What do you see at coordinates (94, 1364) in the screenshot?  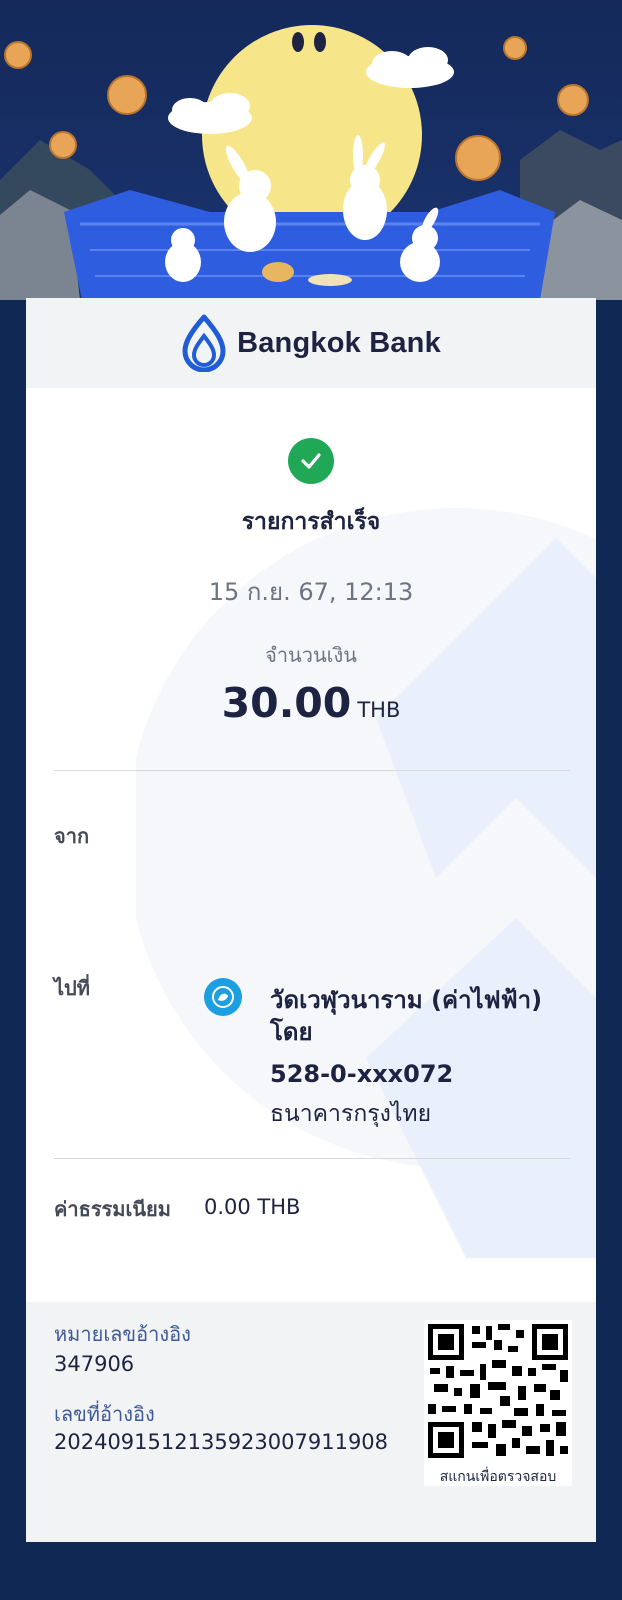 I see `ref-number-value: 347906` at bounding box center [94, 1364].